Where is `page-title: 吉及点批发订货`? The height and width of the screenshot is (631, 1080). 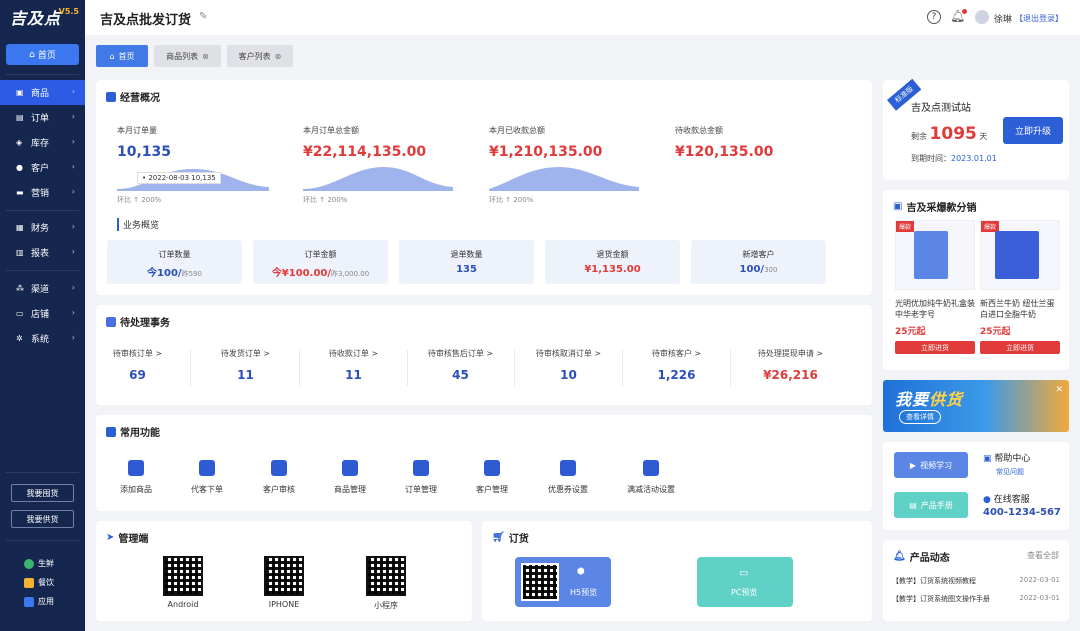
page-title: 吉及点批发订货 is located at coordinates (146, 20).